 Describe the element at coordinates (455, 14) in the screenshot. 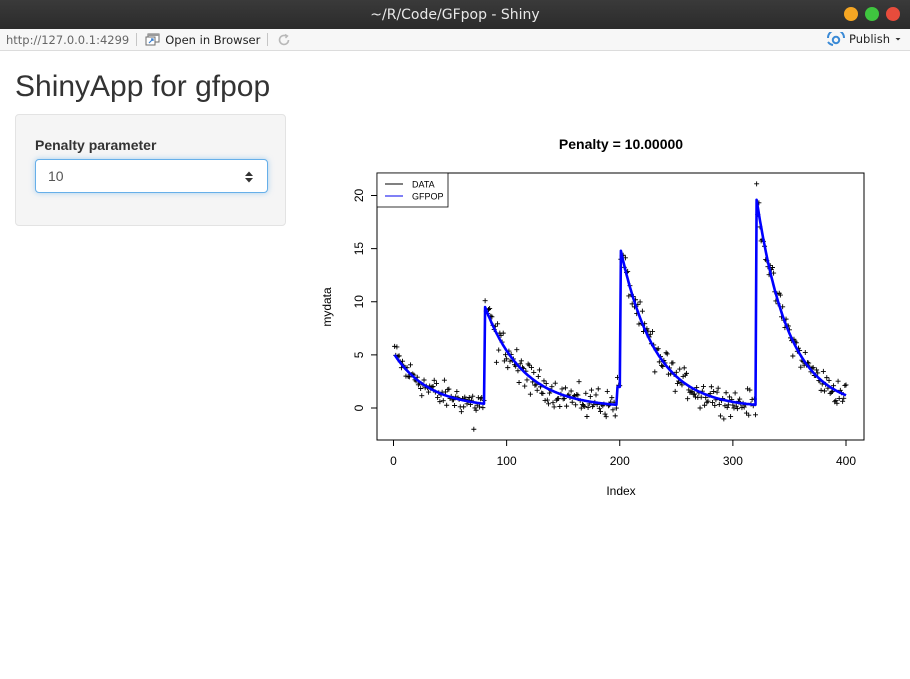

I see `window-titlebar: ~/R/Code/GFpop - Shiny` at that location.